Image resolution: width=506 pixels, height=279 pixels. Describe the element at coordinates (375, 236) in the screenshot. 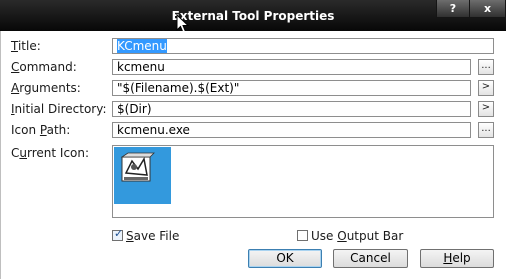

I see `use-output-bar-label-b: utput Bar` at that location.